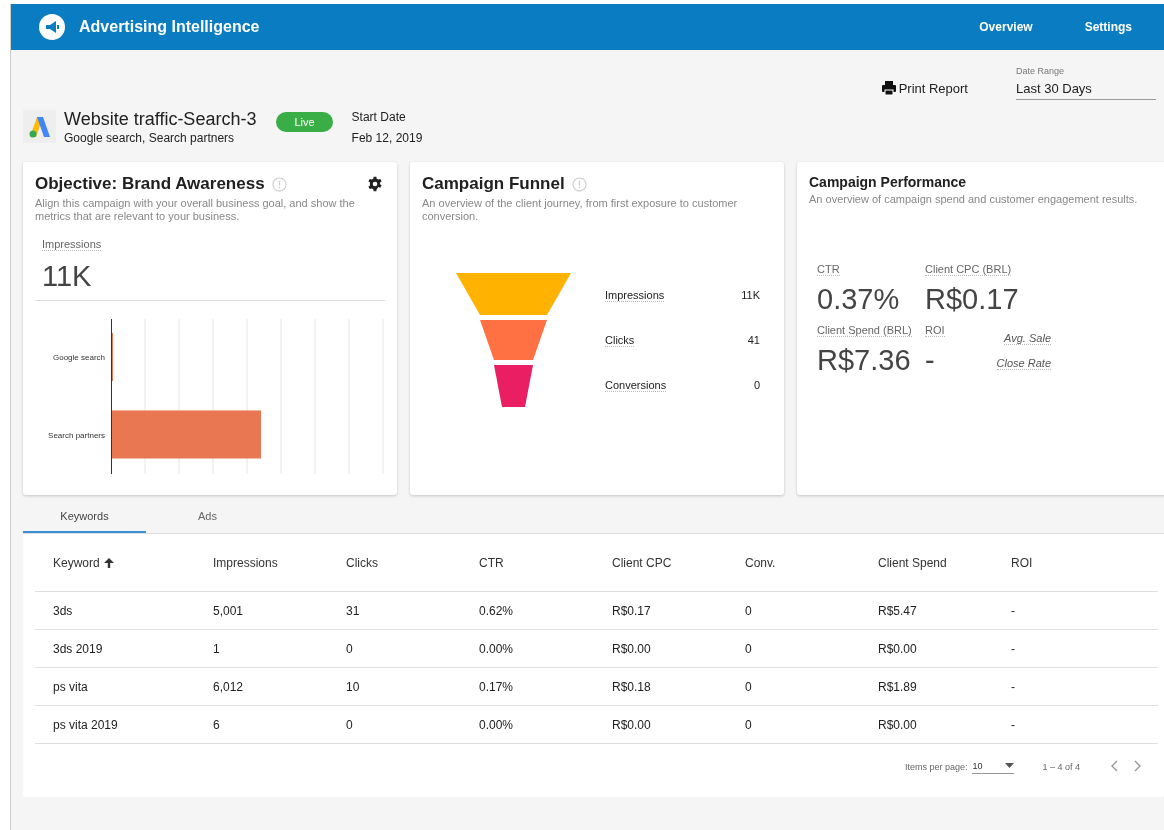 The width and height of the screenshot is (1164, 830). What do you see at coordinates (491, 562) in the screenshot?
I see `column-header: CTR` at bounding box center [491, 562].